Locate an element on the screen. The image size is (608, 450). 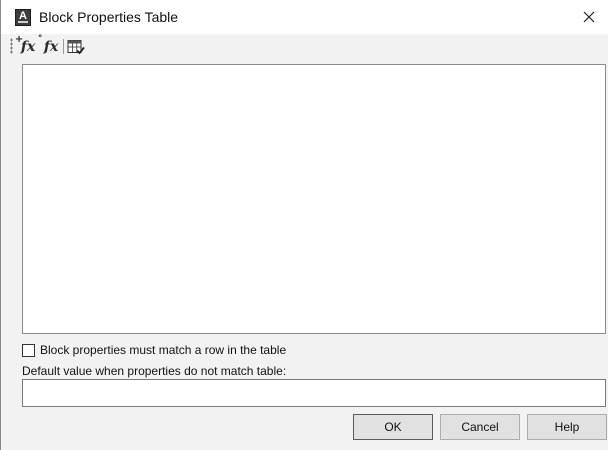
toolbar-grip-icon is located at coordinates (11, 46).